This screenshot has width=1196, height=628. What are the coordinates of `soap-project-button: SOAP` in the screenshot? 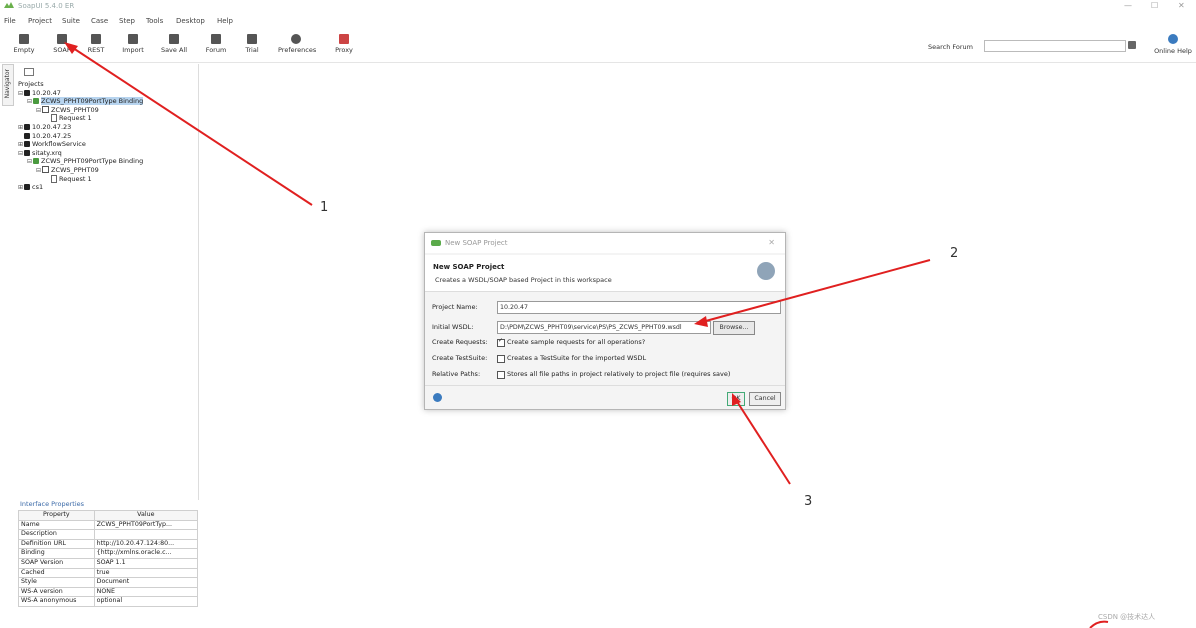 It's located at (62, 47).